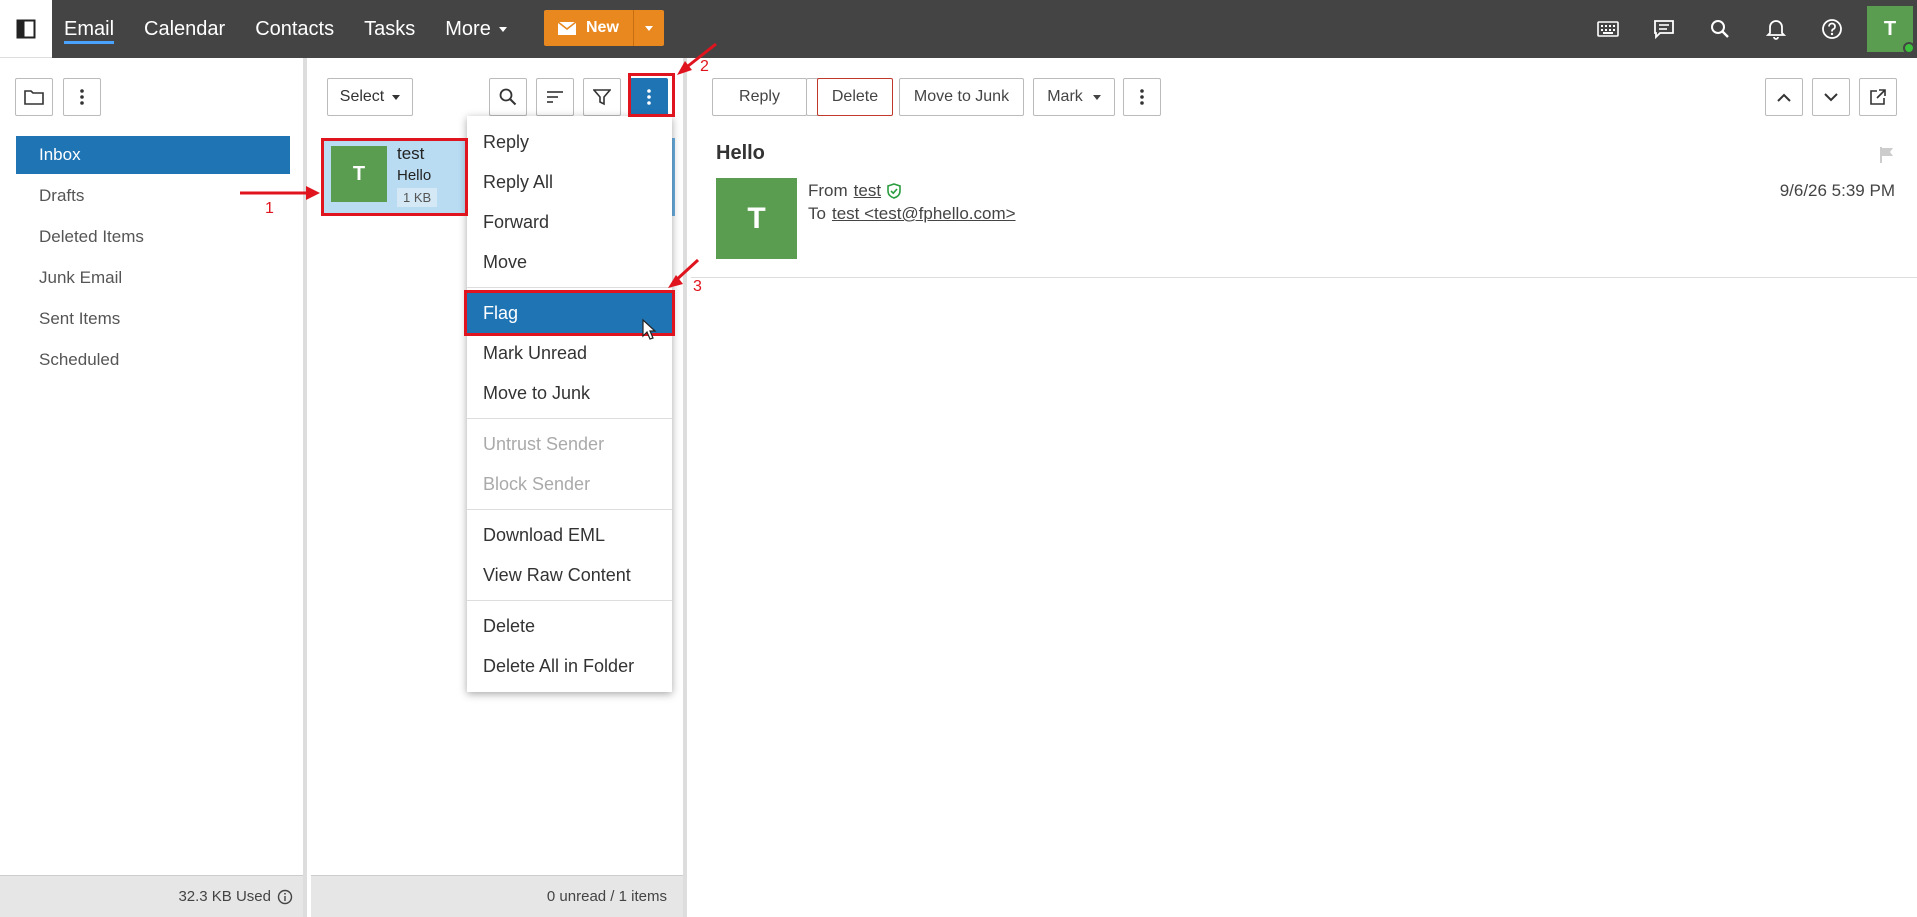 This screenshot has height=917, width=1917. I want to click on select-dropdown: Select, so click(370, 97).